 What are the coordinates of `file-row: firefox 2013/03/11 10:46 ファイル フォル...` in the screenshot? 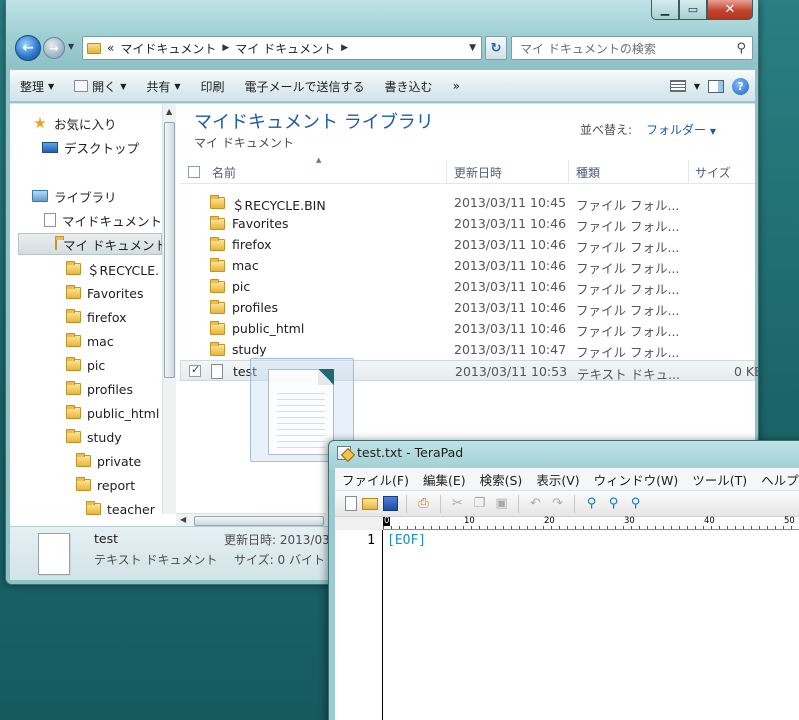 It's located at (467, 244).